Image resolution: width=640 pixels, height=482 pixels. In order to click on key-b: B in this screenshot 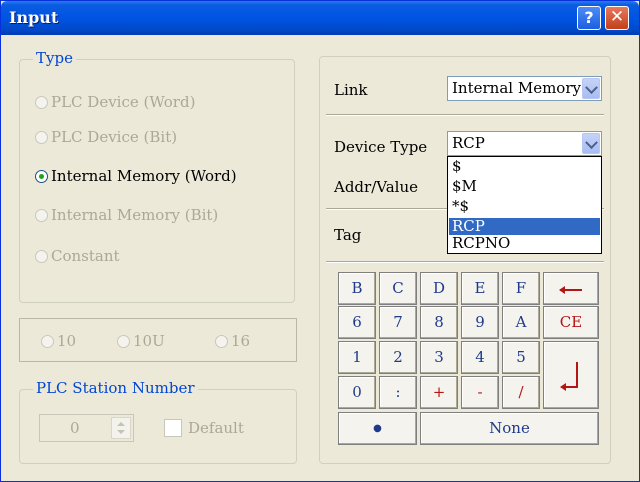, I will do `click(357, 288)`.